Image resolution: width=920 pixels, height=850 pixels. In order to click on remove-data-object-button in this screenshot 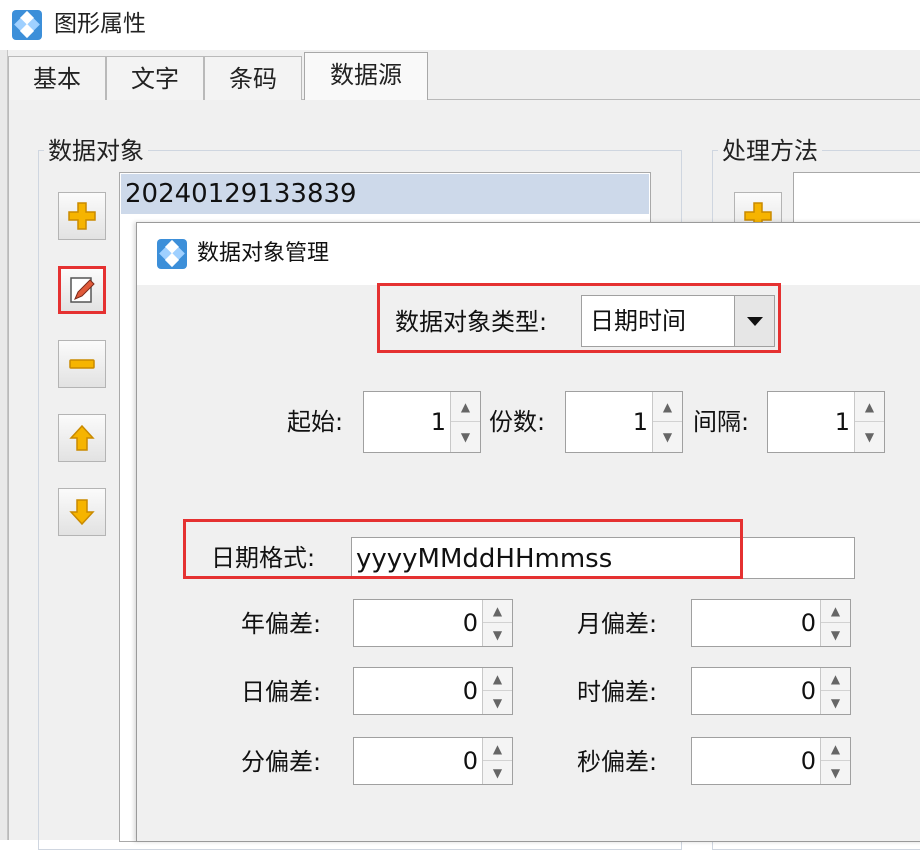, I will do `click(82, 364)`.